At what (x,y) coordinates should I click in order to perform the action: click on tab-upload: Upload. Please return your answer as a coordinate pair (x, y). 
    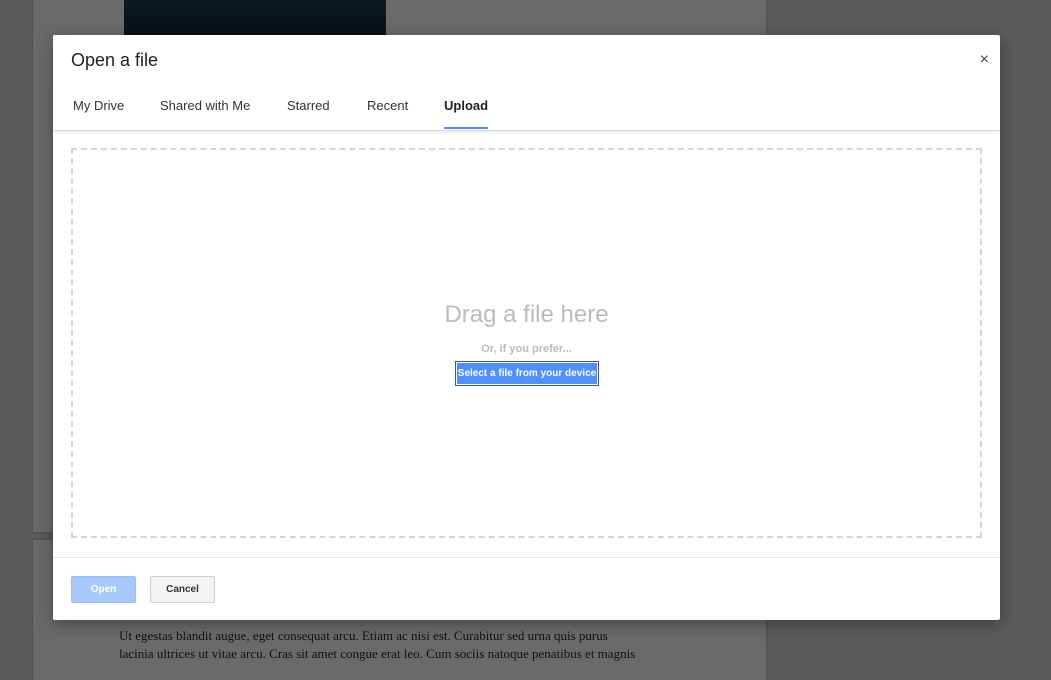
    Looking at the image, I should click on (466, 109).